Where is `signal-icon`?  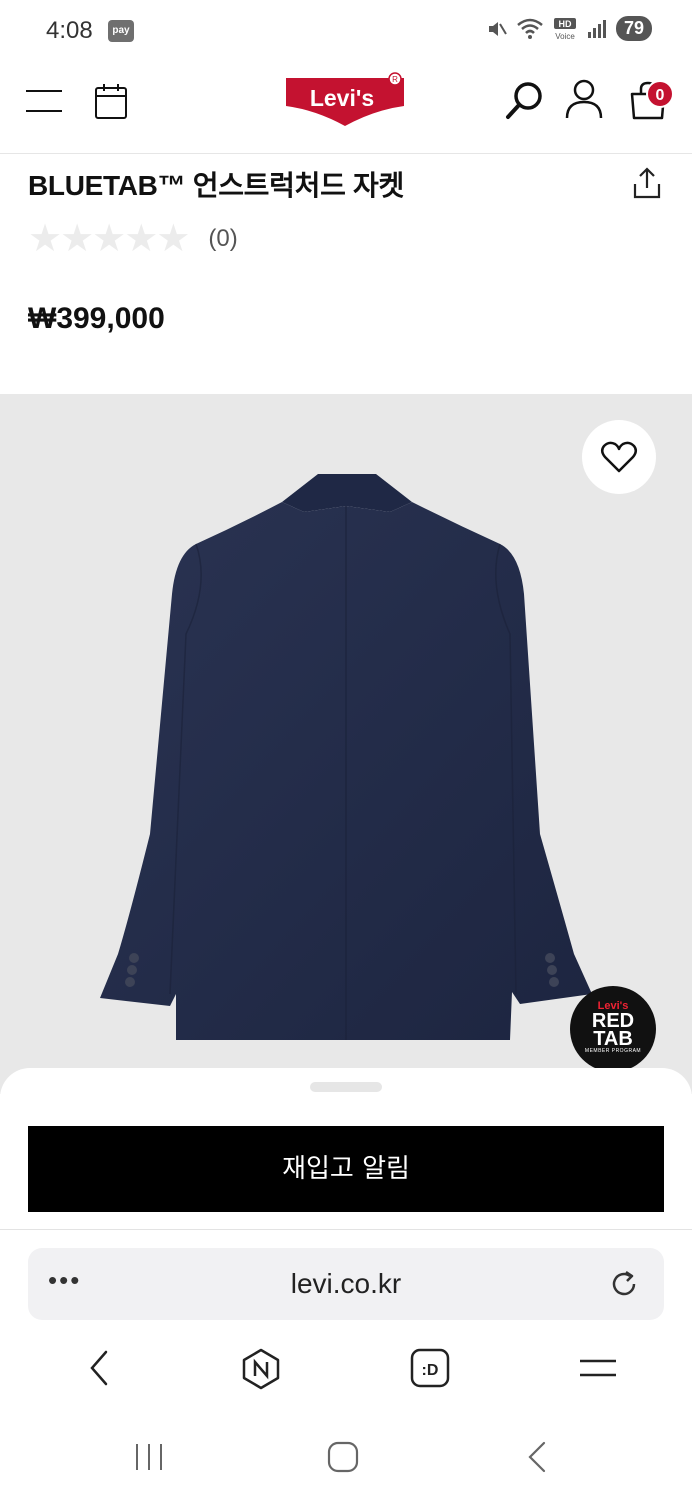
signal-icon is located at coordinates (596, 28).